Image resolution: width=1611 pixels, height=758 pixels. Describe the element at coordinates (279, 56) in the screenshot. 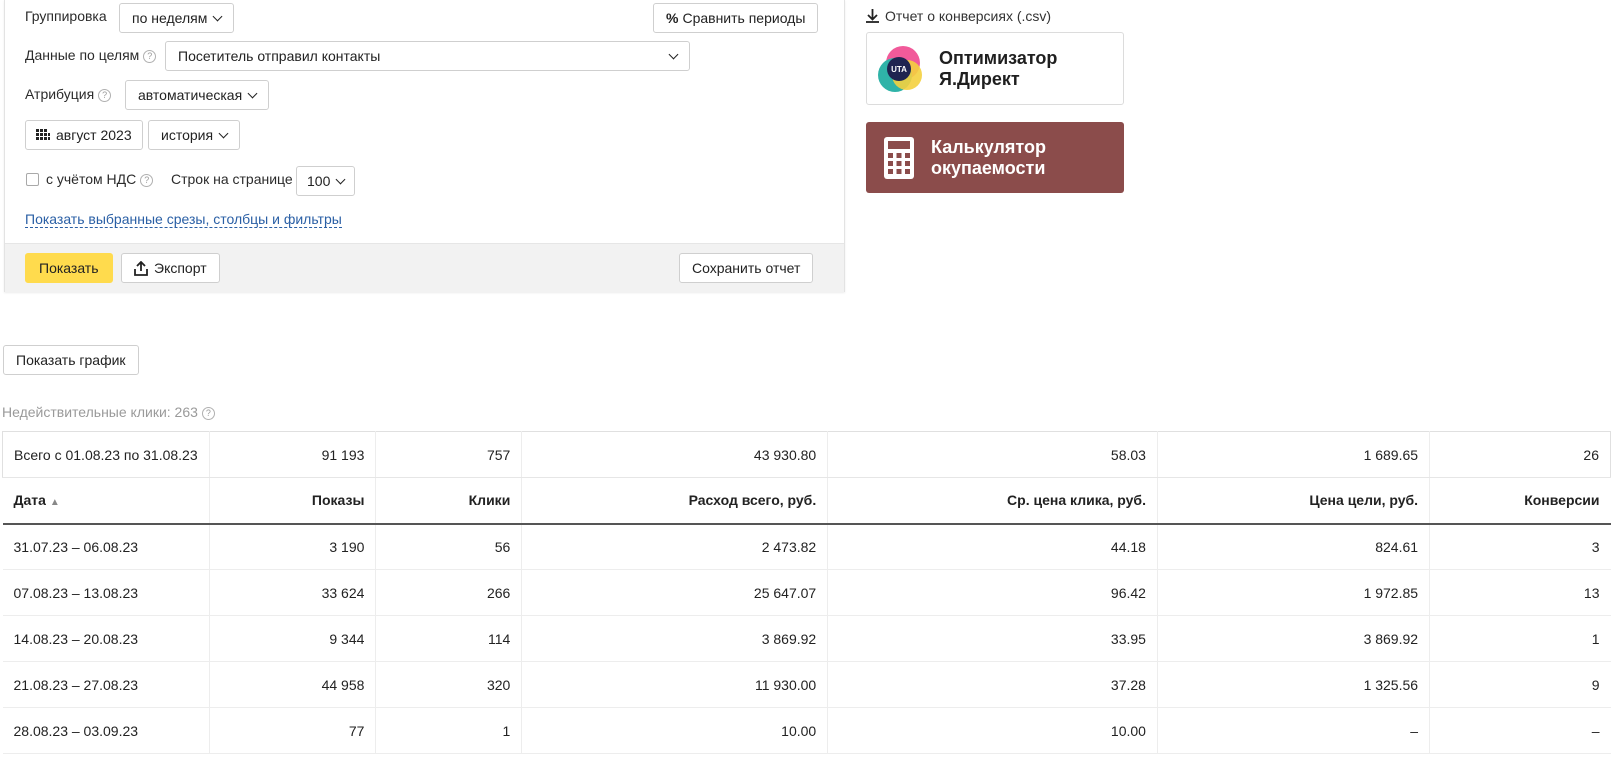

I see `goals-value: Посетитель отправил контакты` at that location.